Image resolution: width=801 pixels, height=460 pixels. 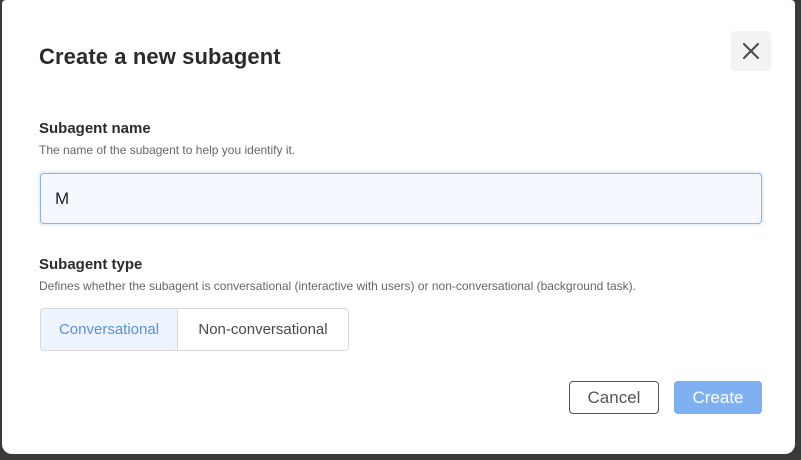 I want to click on subagent-name-label: Subagent name, so click(x=95, y=128).